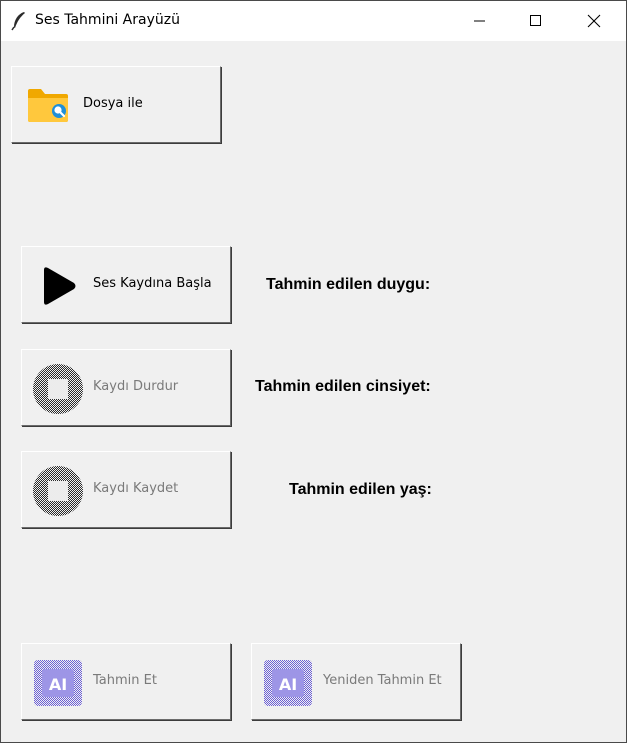 This screenshot has width=627, height=743. I want to click on title-bar: Ses Tahmini Arayüzü, so click(313, 21).